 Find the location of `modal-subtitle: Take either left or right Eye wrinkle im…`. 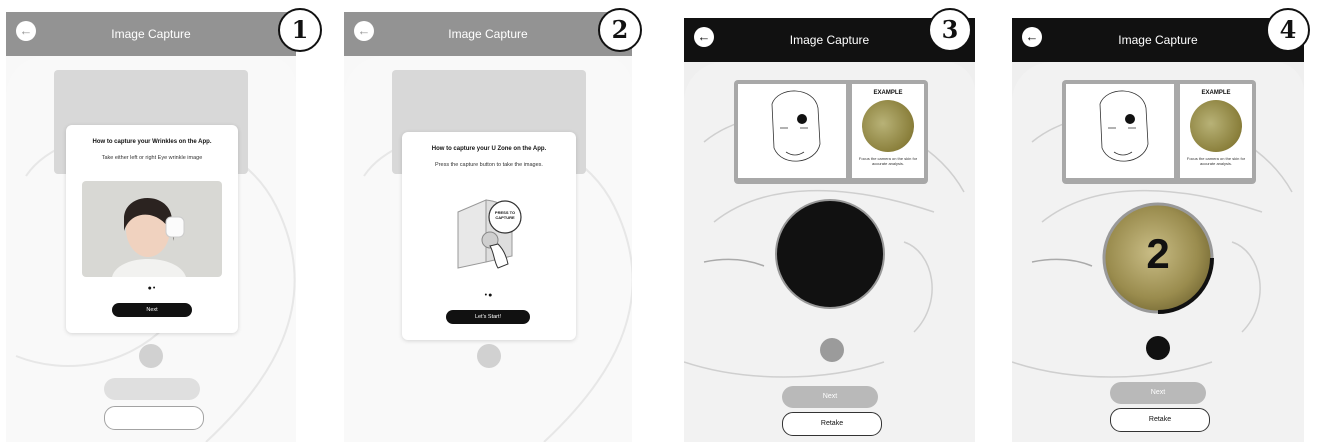

modal-subtitle: Take either left or right Eye wrinkle im… is located at coordinates (152, 158).